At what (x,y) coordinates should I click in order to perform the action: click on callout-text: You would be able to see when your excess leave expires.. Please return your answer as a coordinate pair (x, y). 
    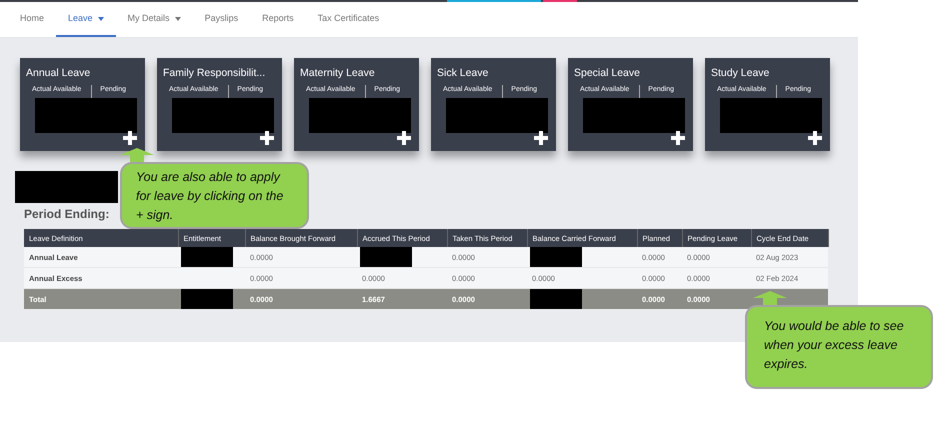
    Looking at the image, I should click on (834, 345).